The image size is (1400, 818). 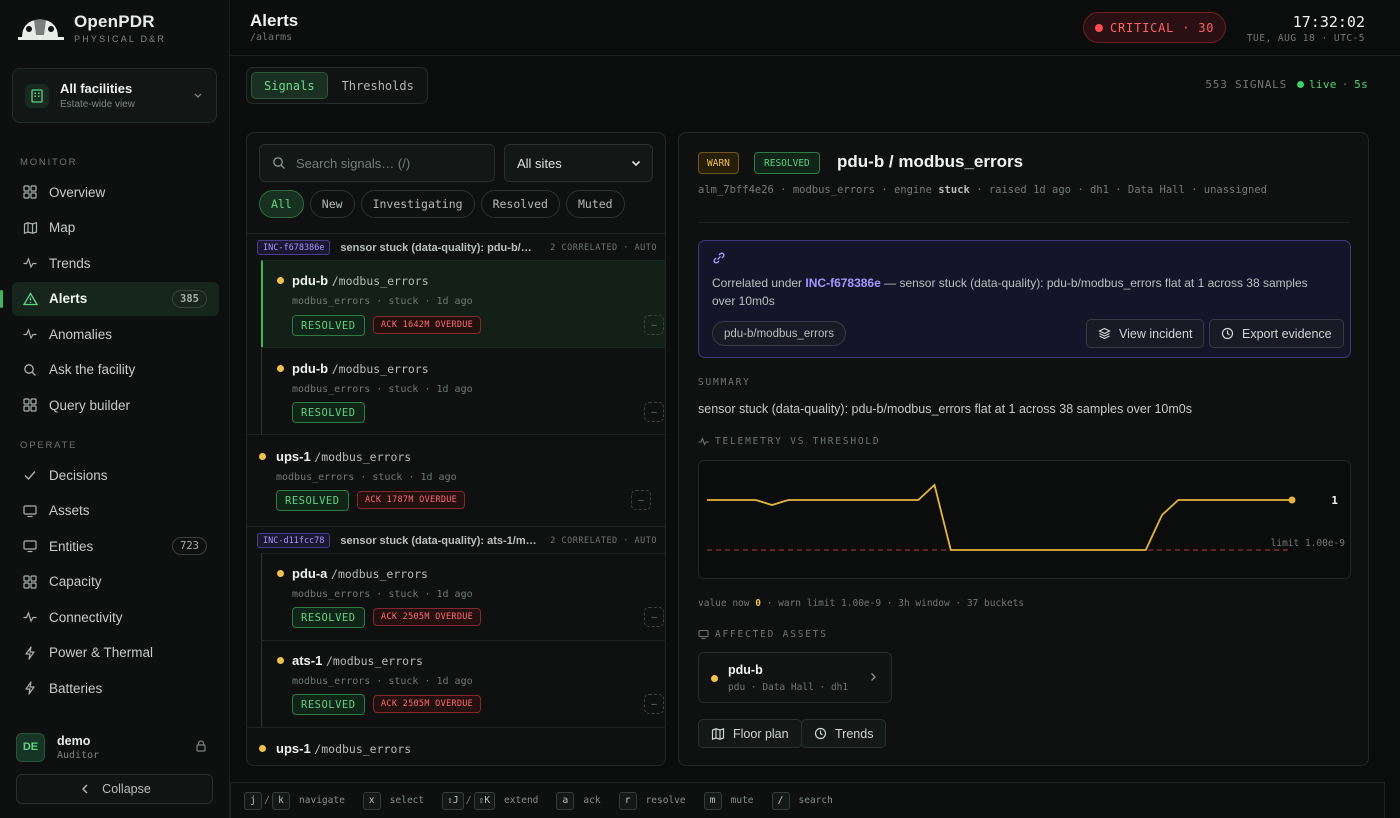 What do you see at coordinates (1145, 333) in the screenshot?
I see `view-incident-button: View incident` at bounding box center [1145, 333].